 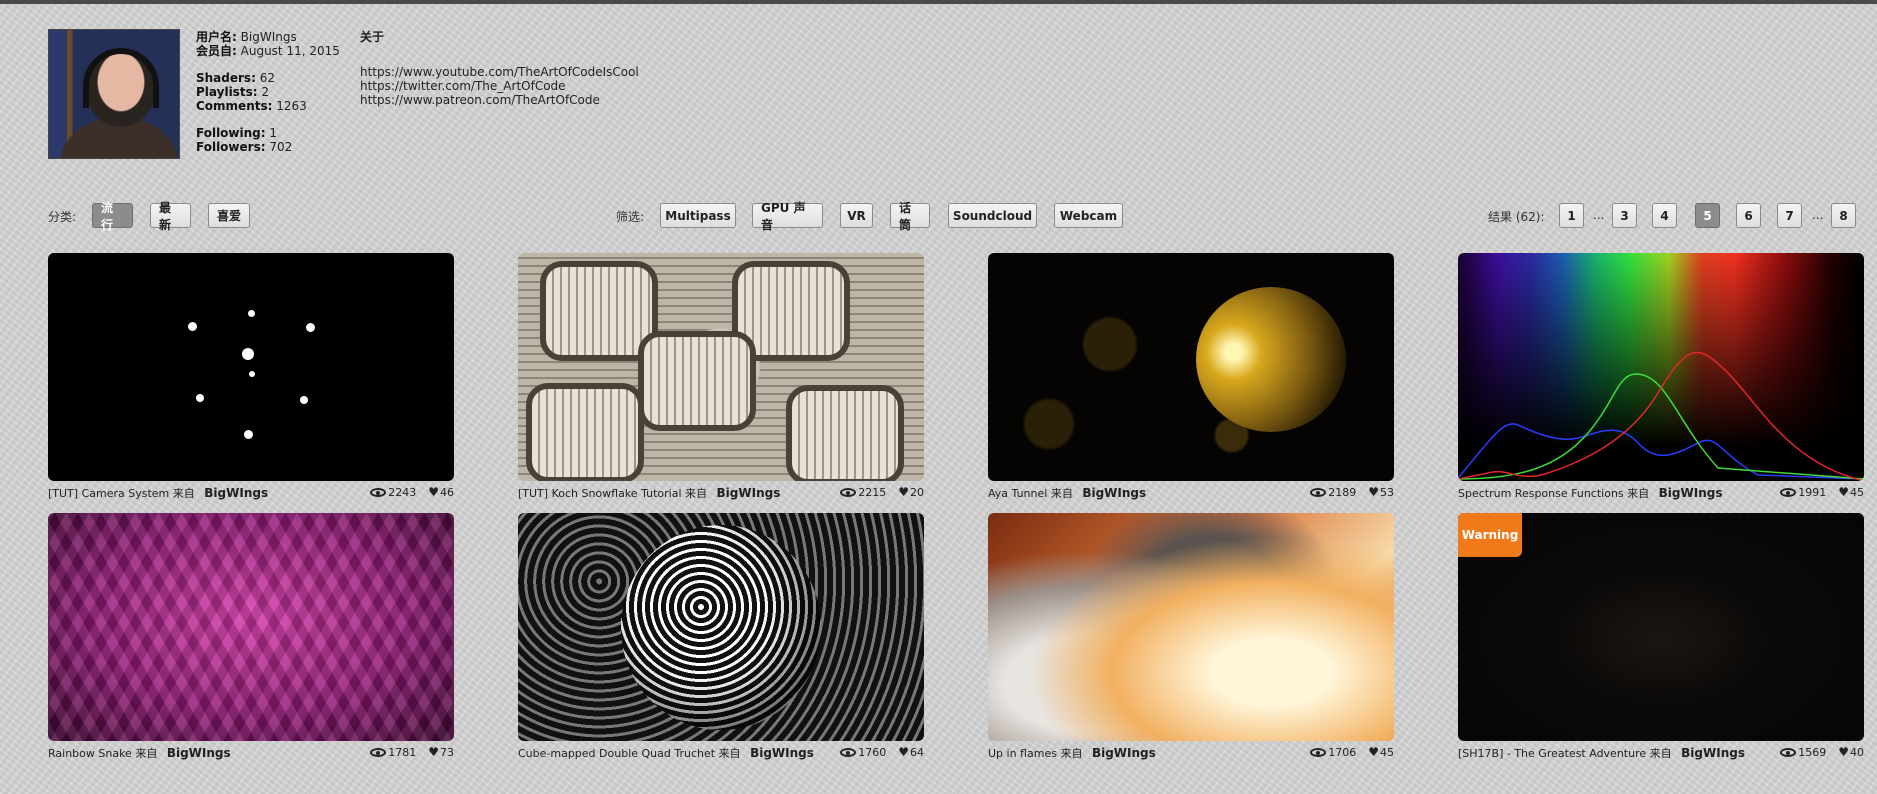 I want to click on about-link-patreon: https://www.patreon.com/TheArtOfCode, so click(x=499, y=100).